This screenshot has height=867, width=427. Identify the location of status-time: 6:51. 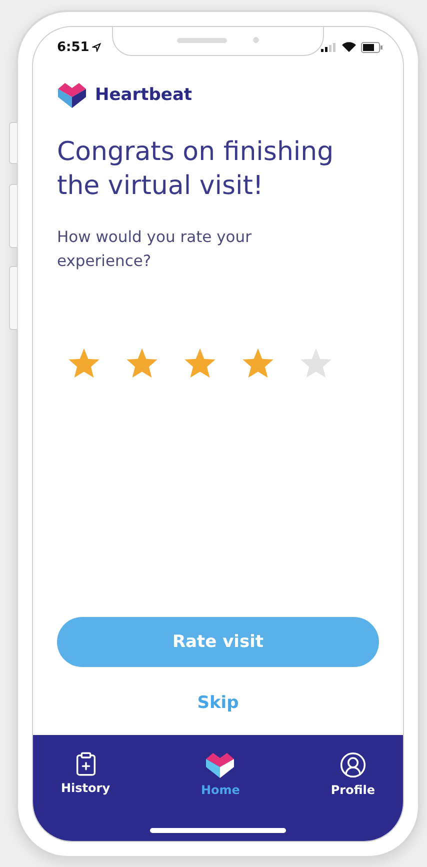
(73, 47).